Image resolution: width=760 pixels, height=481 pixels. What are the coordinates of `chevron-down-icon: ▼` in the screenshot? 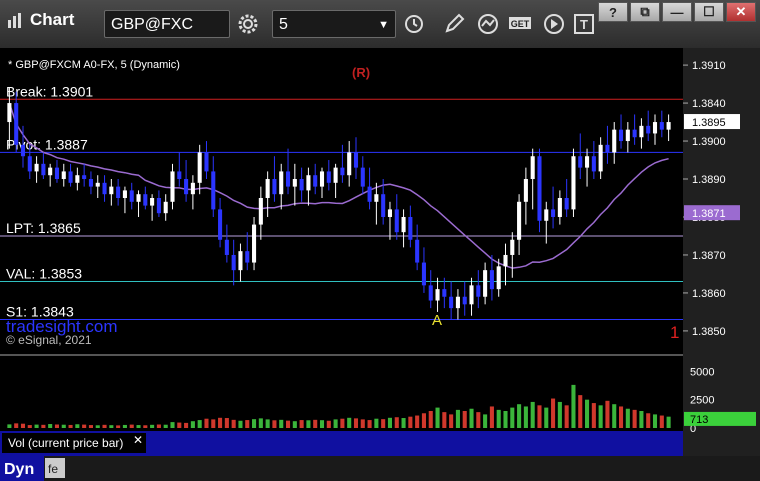 It's located at (383, 25).